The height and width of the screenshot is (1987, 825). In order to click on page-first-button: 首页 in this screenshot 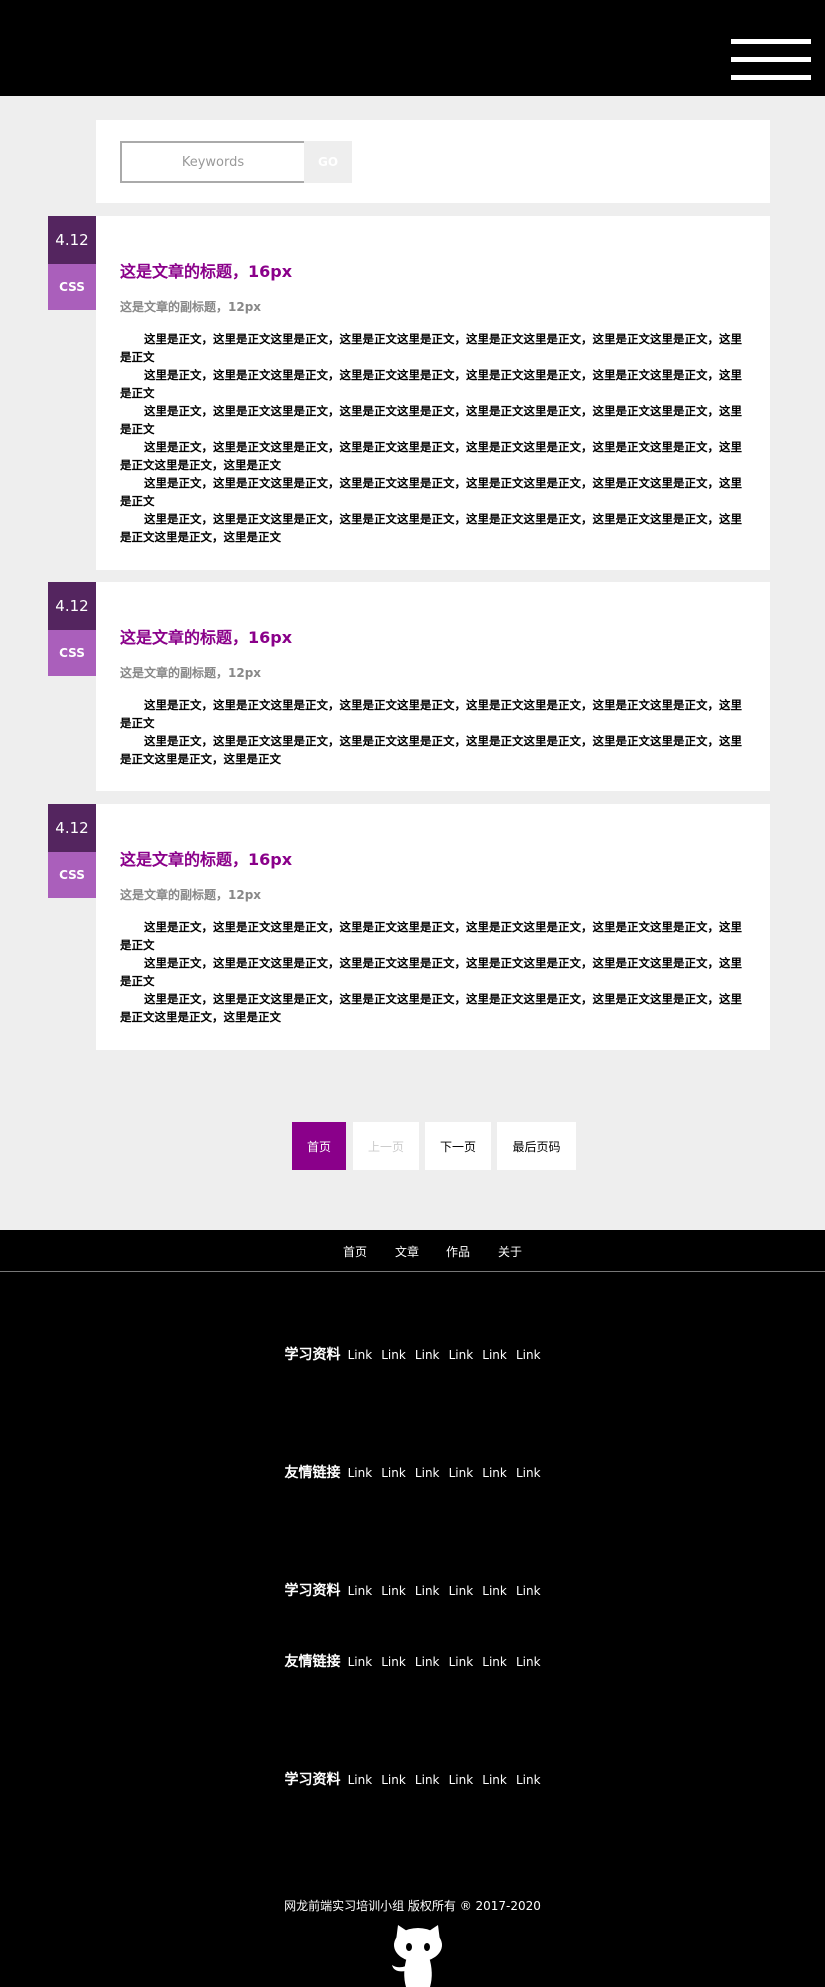, I will do `click(319, 1146)`.